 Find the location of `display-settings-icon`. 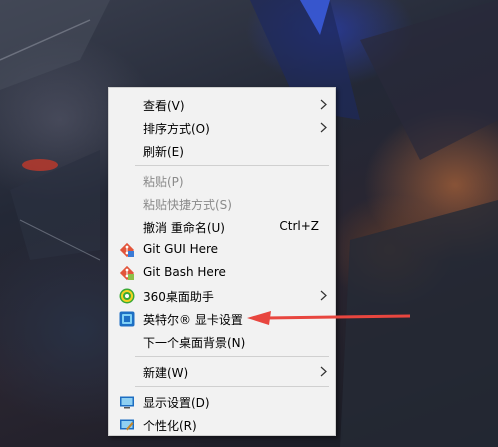

display-settings-icon is located at coordinates (127, 402).